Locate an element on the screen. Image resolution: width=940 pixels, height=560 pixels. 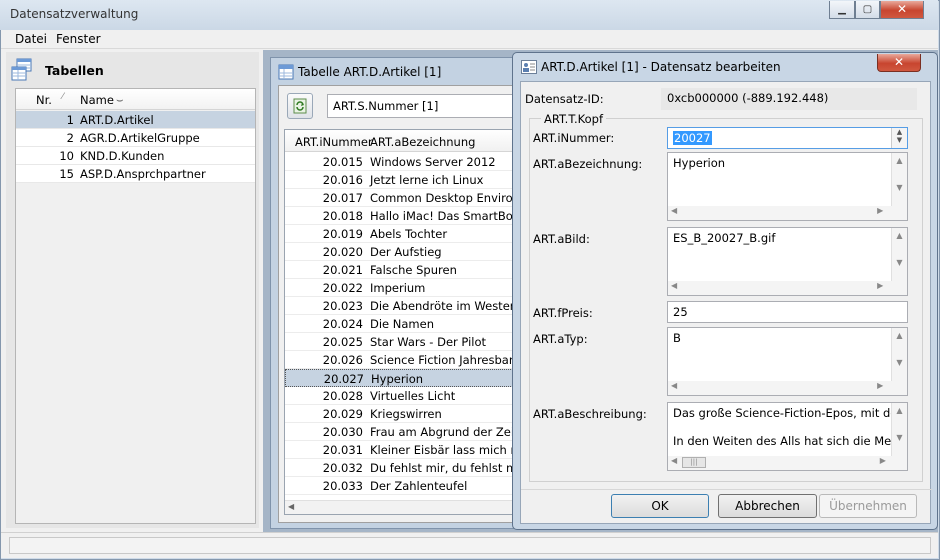
typ-value: B is located at coordinates (677, 338).